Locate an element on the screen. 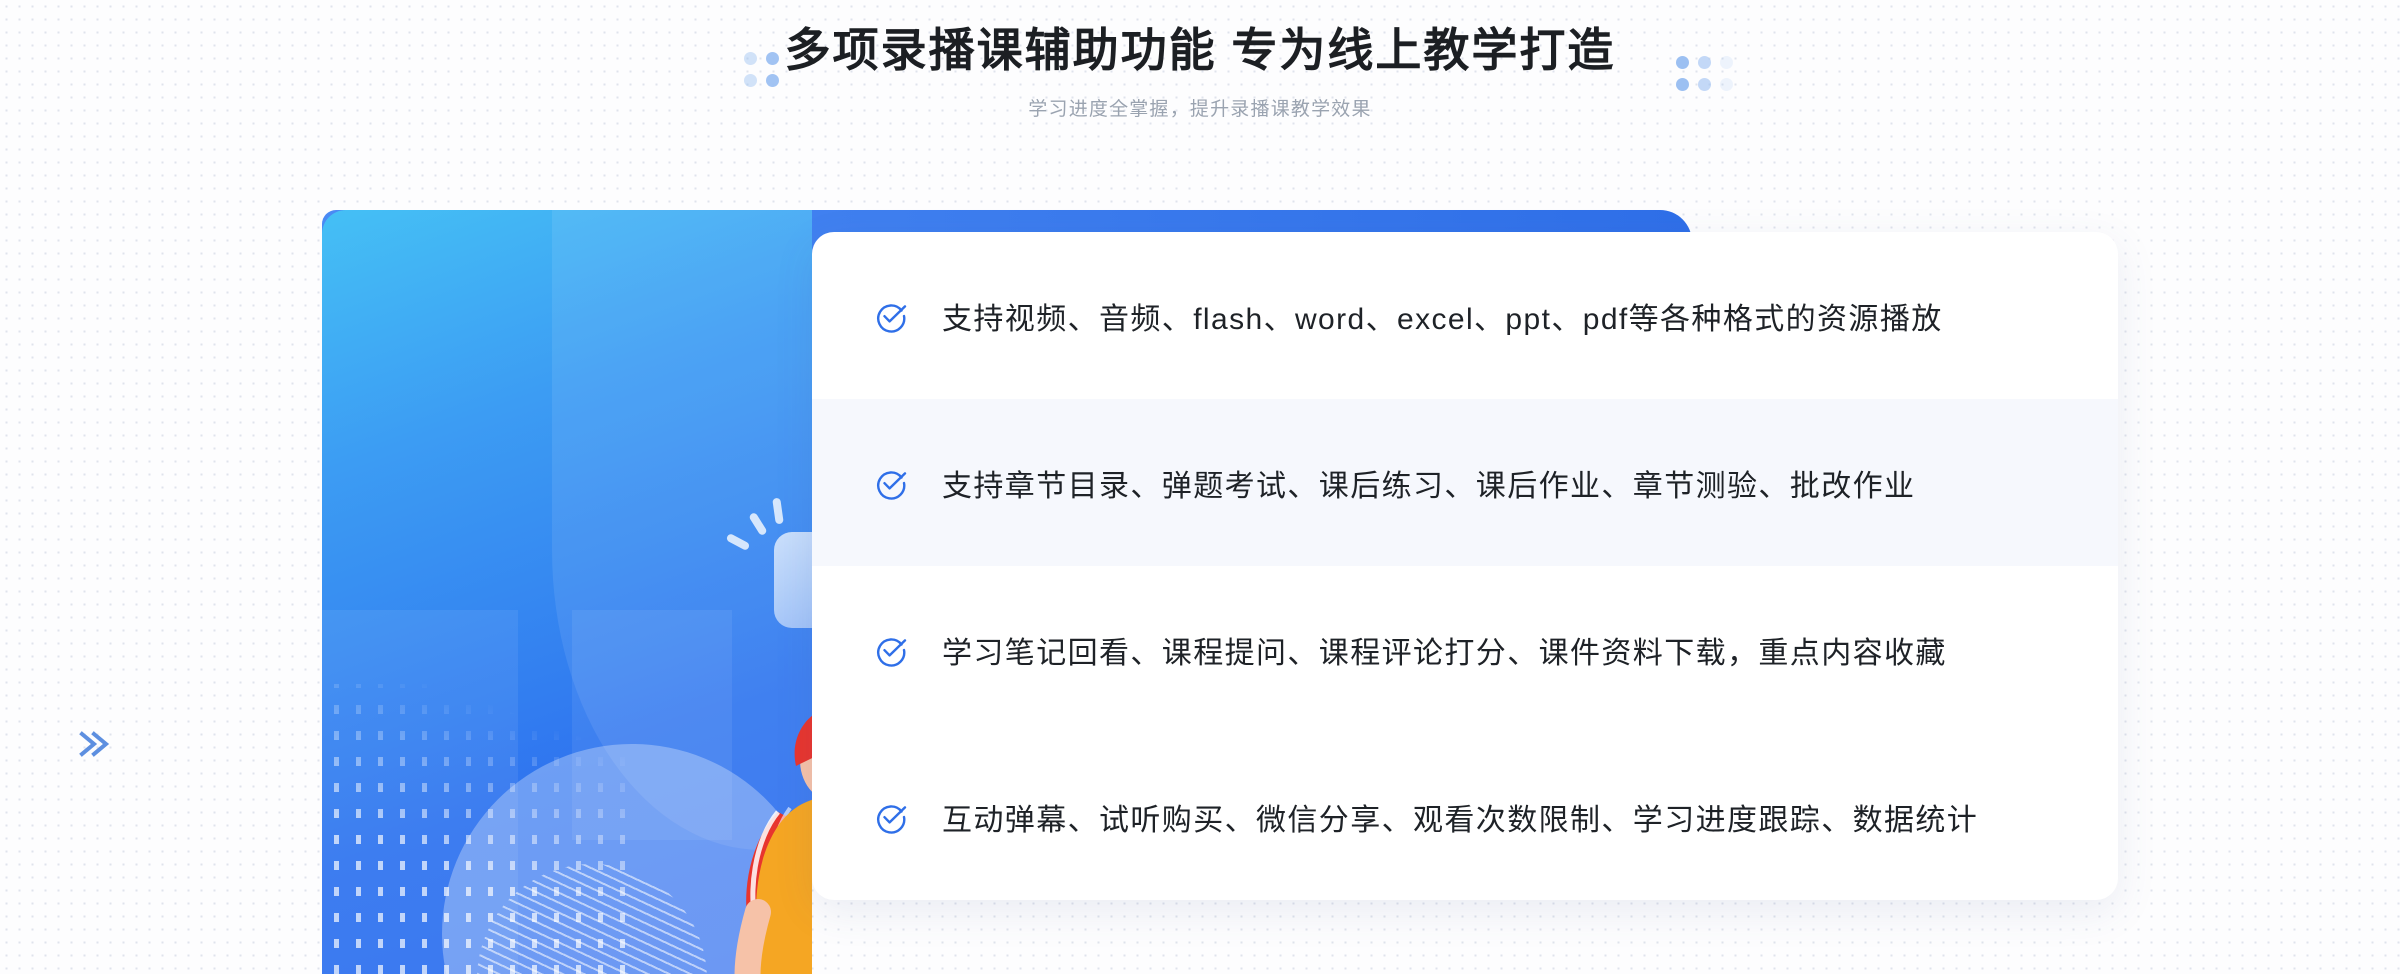  header-block: 多项录播课辅助功能 专为线上教学打造 学习进度全掌握，提升录播课教学效果 is located at coordinates (1200, 71).